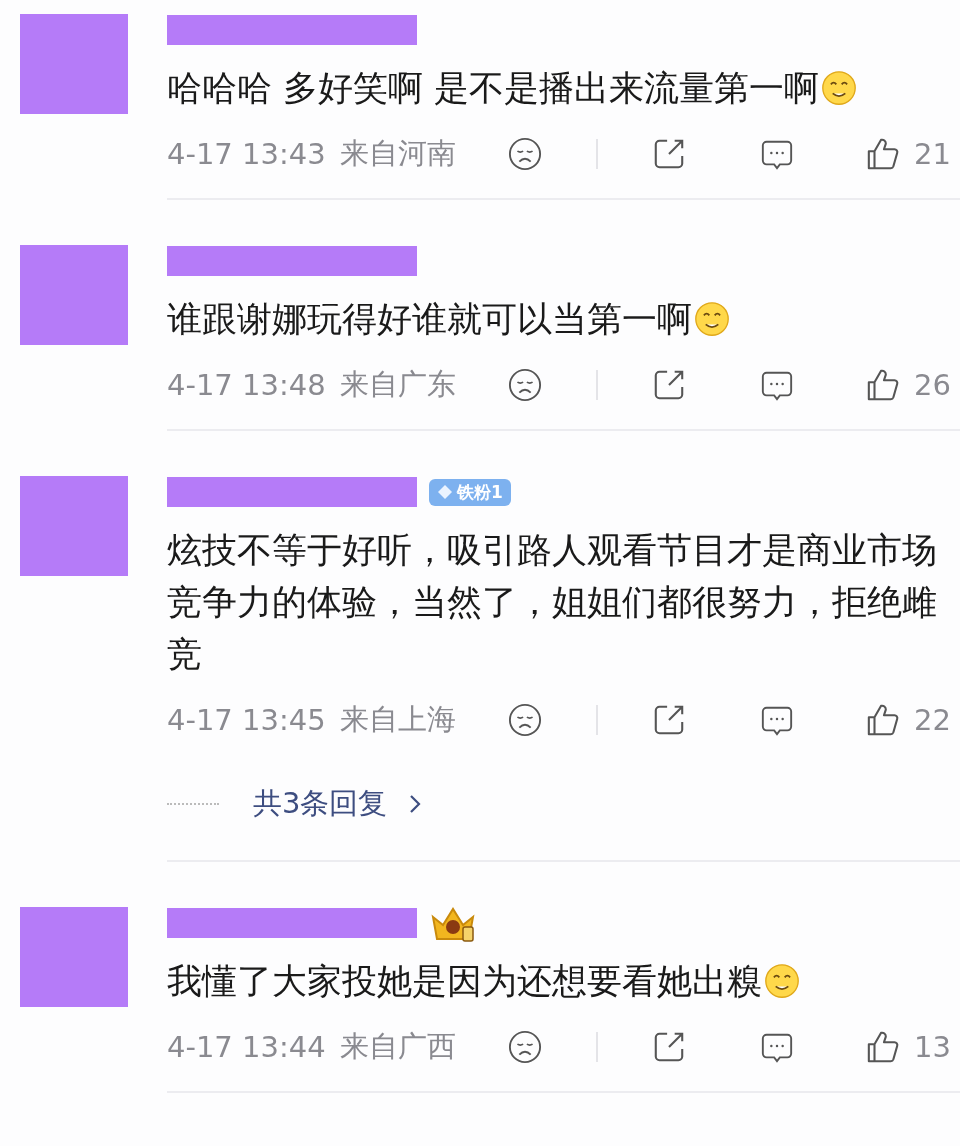 The image size is (960, 1146). I want to click on like-count: 21, so click(932, 154).